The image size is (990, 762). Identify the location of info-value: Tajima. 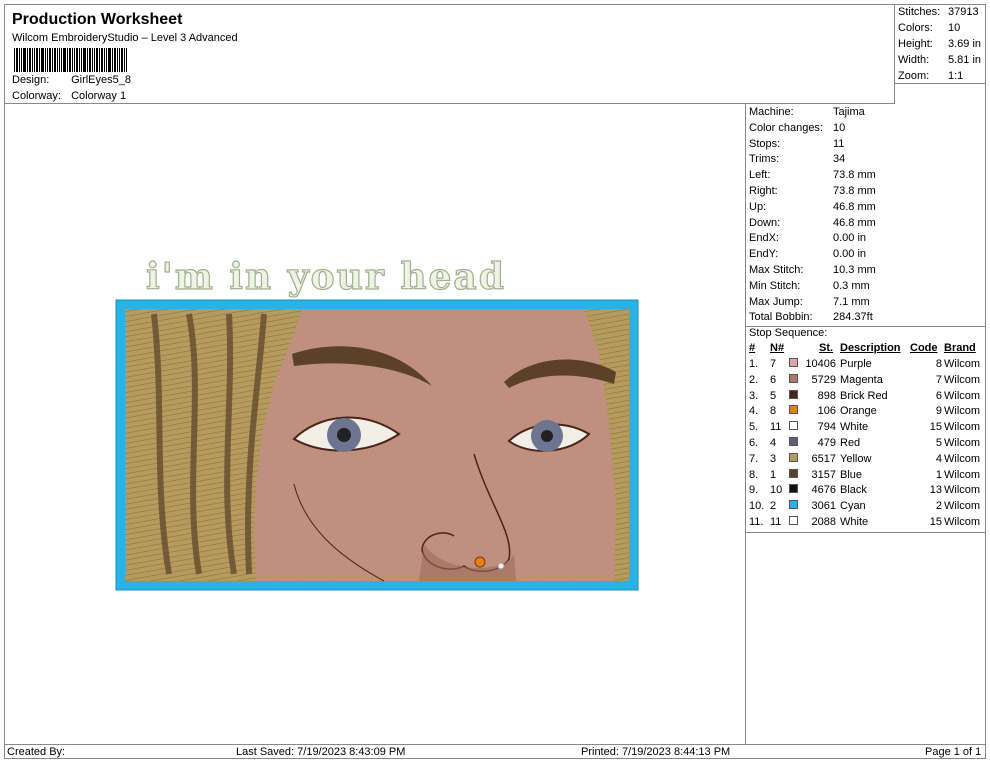
(849, 112).